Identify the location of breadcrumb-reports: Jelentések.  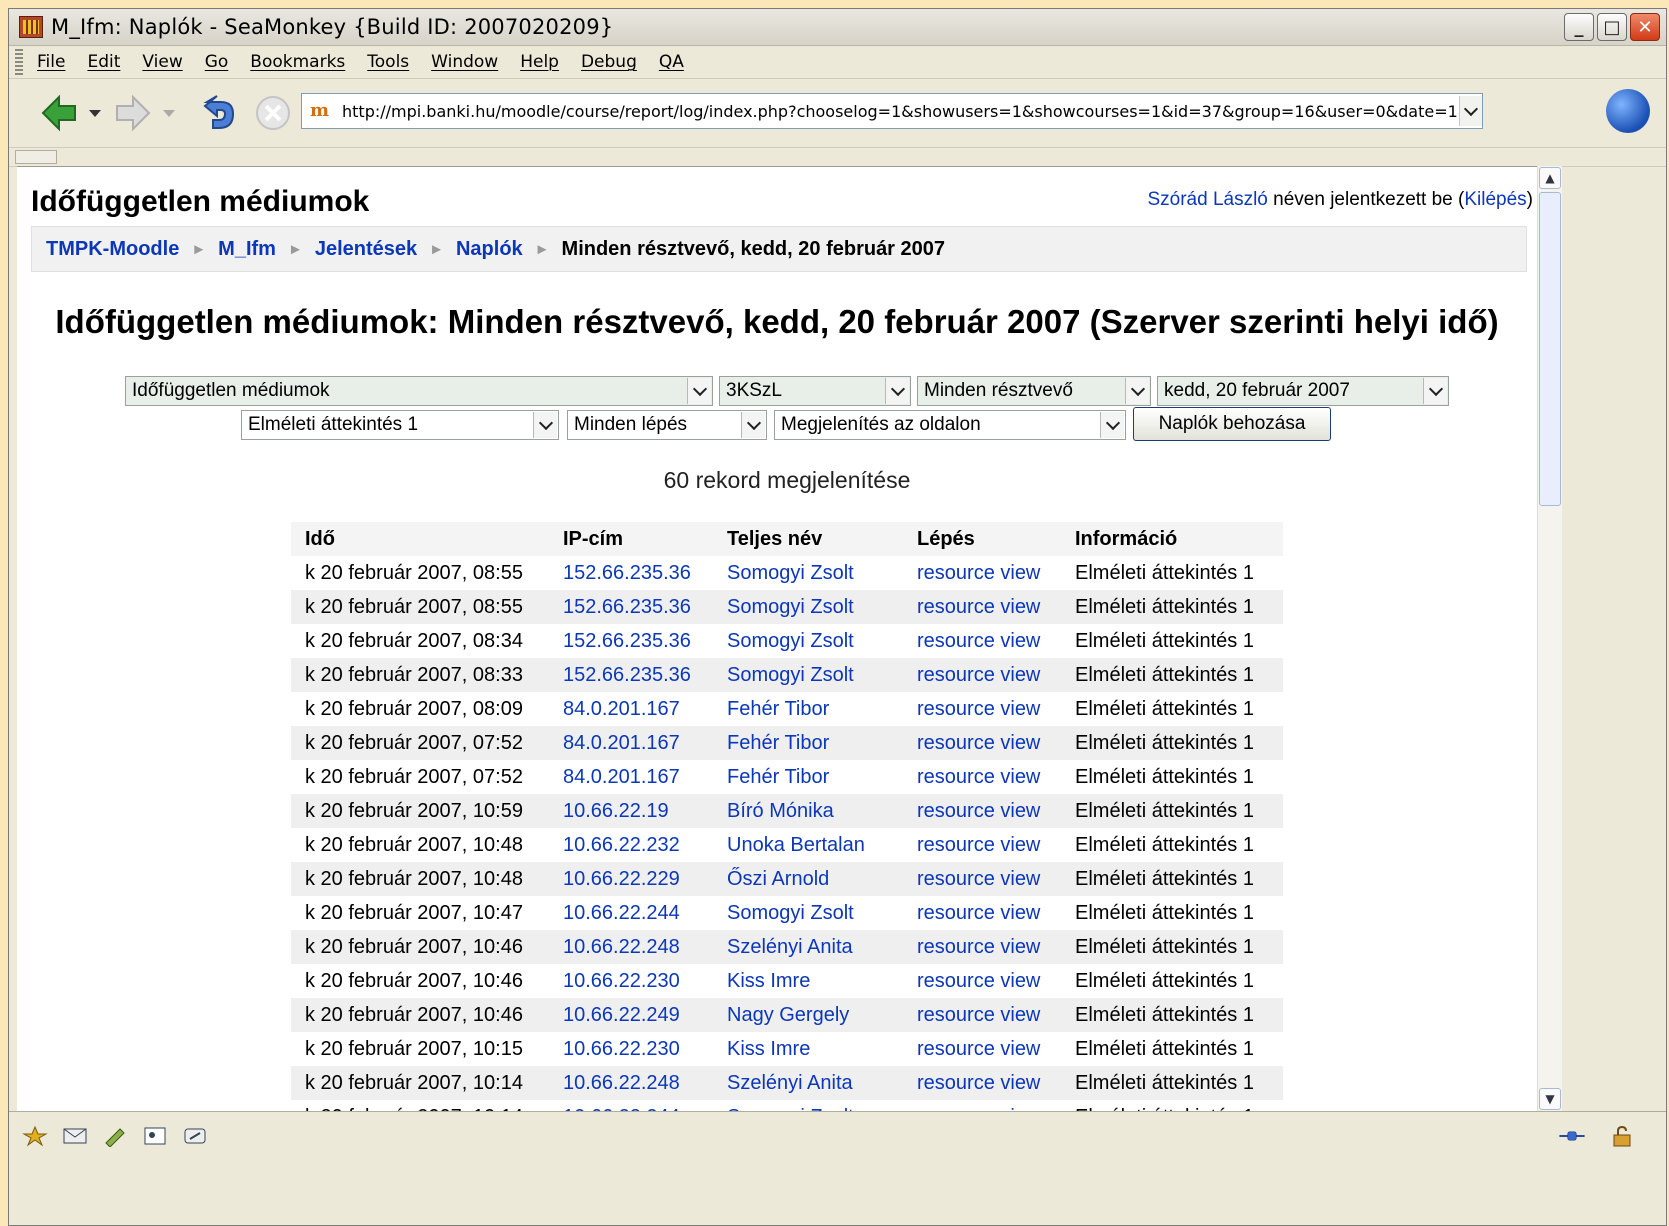
(366, 249).